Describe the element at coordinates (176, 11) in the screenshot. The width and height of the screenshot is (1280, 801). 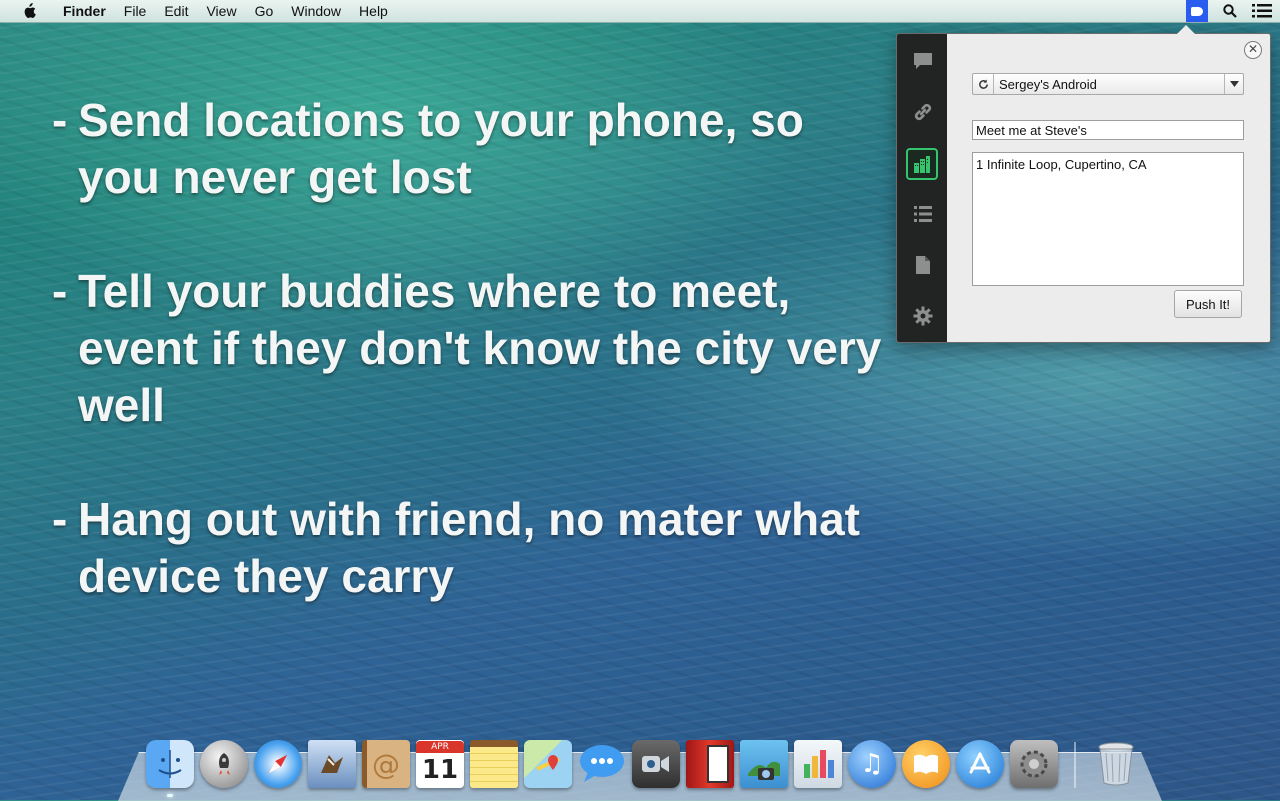
I see `menu-edit: Edit` at that location.